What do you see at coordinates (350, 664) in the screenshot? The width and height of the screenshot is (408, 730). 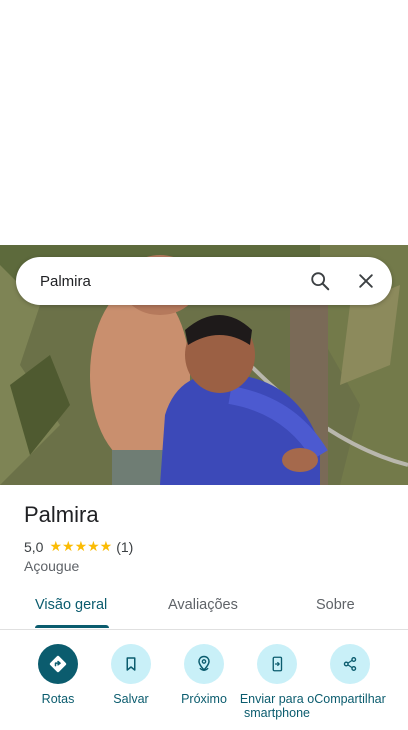 I see `share-icon` at bounding box center [350, 664].